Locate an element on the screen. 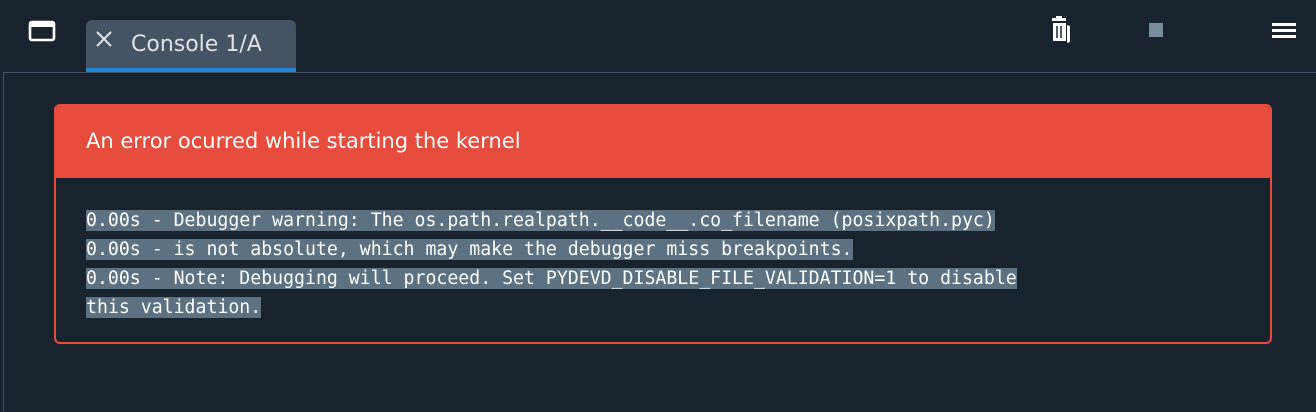 Image resolution: width=1316 pixels, height=412 pixels. hamburger-menu-icon is located at coordinates (1284, 30).